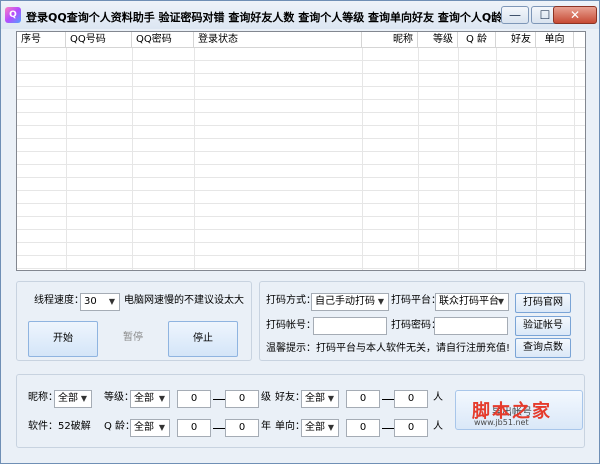 The image size is (600, 464). I want to click on qage-min-field: 0, so click(194, 428).